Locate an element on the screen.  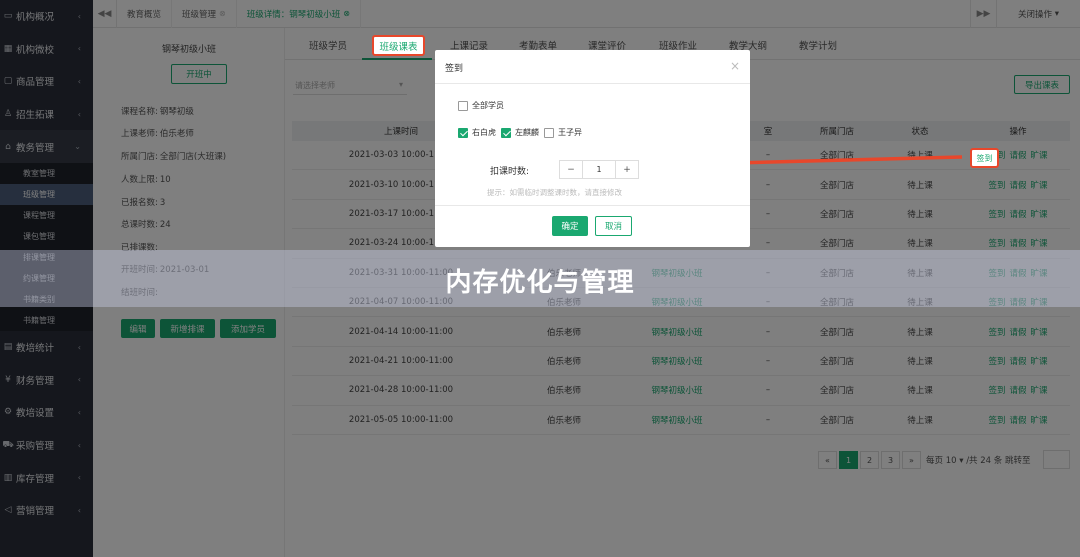
cancel-button: 取消 is located at coordinates (613, 226).